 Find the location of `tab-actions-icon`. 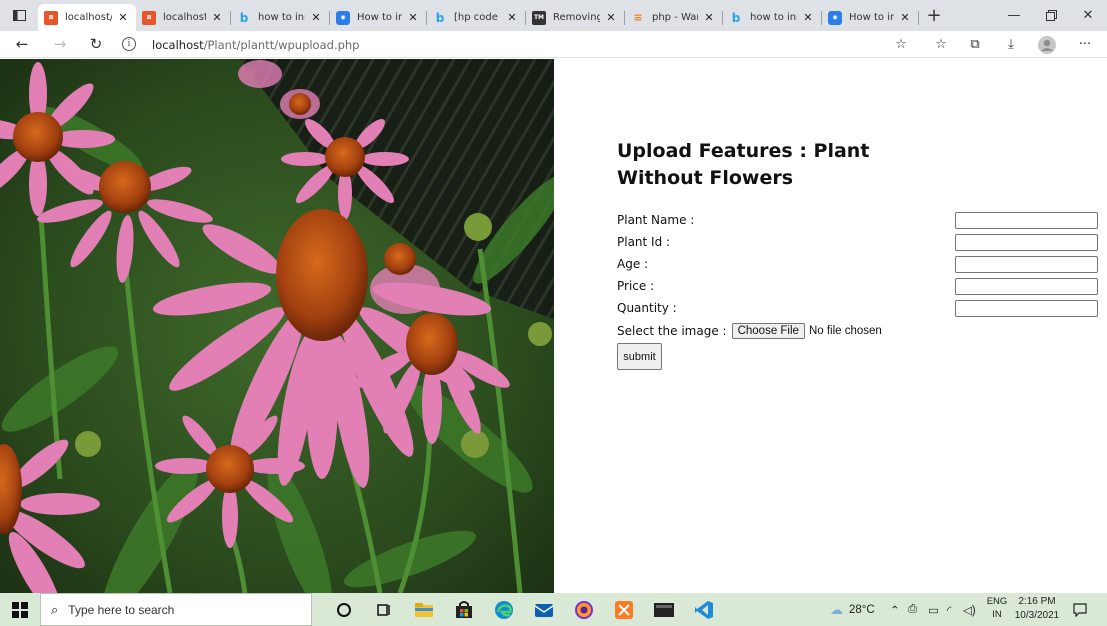

tab-actions-icon is located at coordinates (19, 15).